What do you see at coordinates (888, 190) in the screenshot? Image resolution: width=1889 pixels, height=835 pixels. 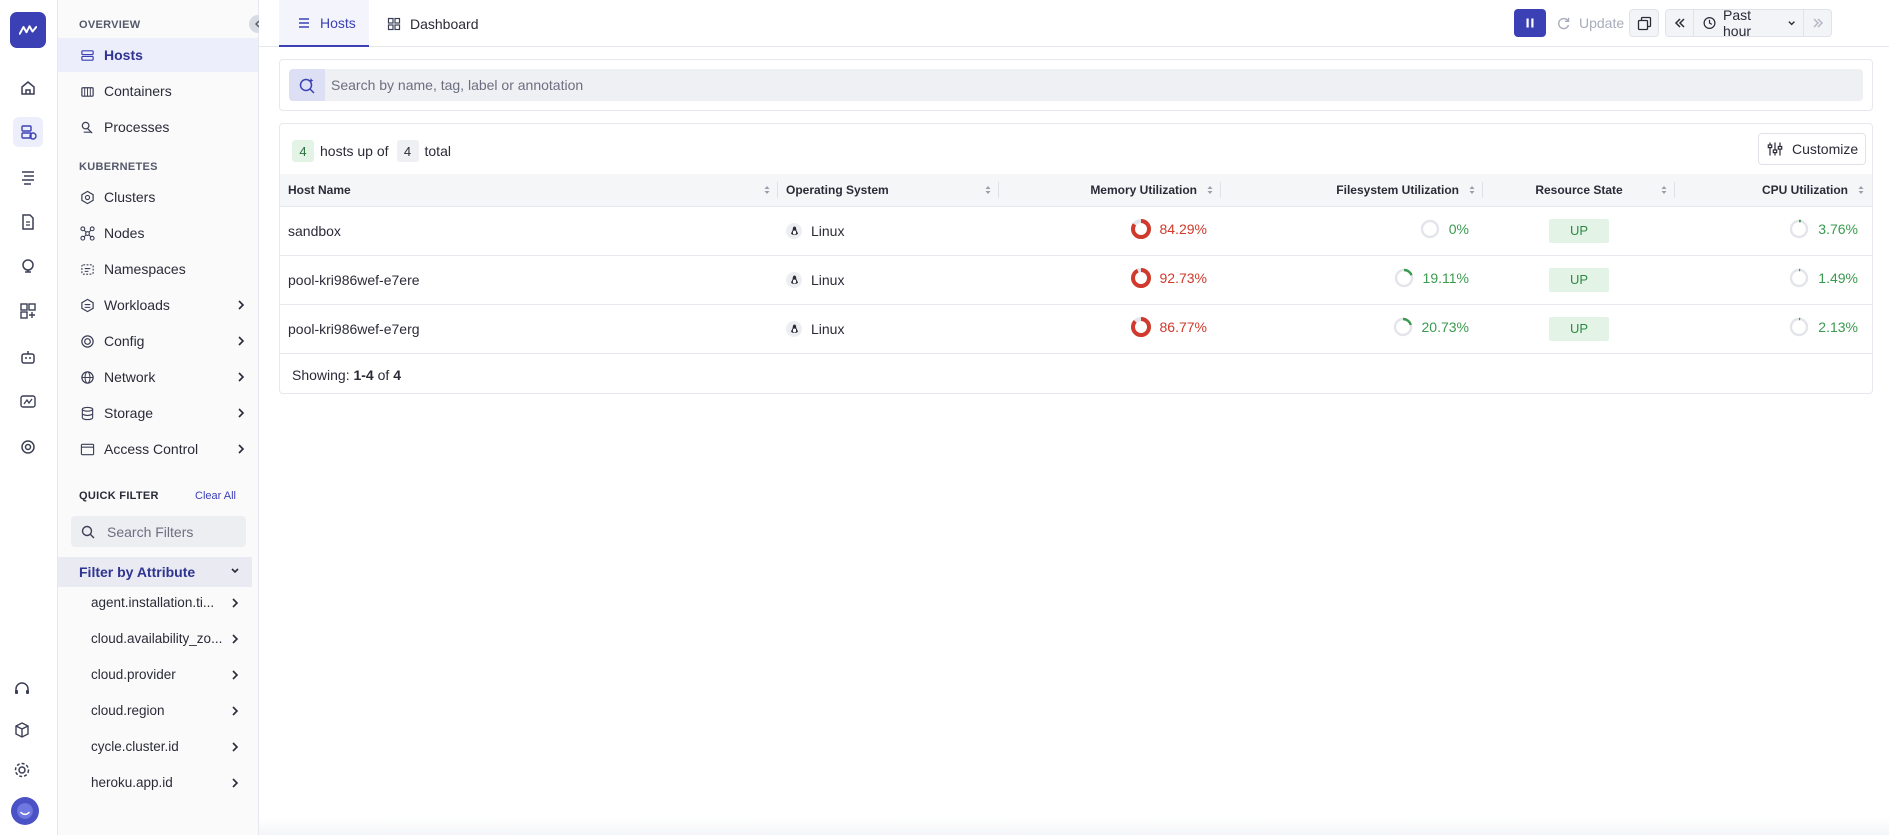 I see `column-header-operating-system: Operating System` at bounding box center [888, 190].